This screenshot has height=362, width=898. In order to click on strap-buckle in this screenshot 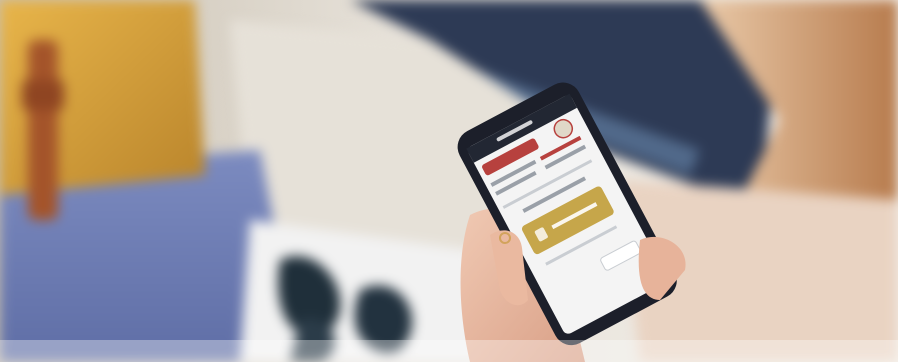, I will do `click(43, 95)`.